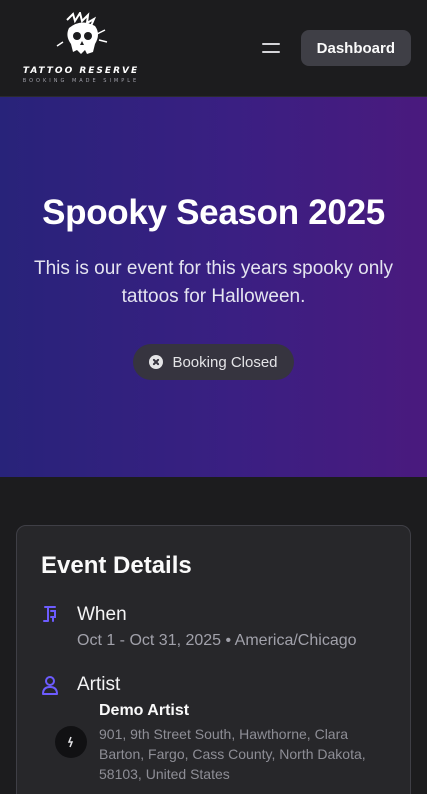  Describe the element at coordinates (213, 212) in the screenshot. I see `event-title: Spooky Season 2025` at that location.